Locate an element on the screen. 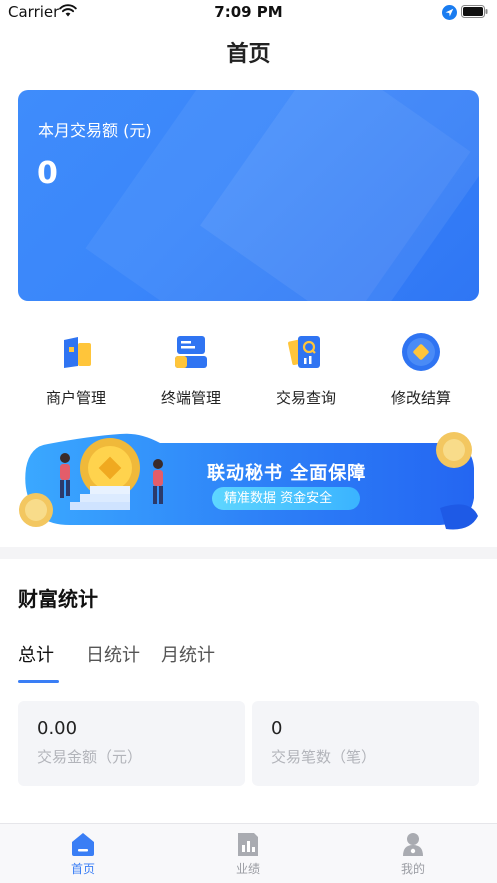 This screenshot has height=883, width=497. performance-icon is located at coordinates (248, 844).